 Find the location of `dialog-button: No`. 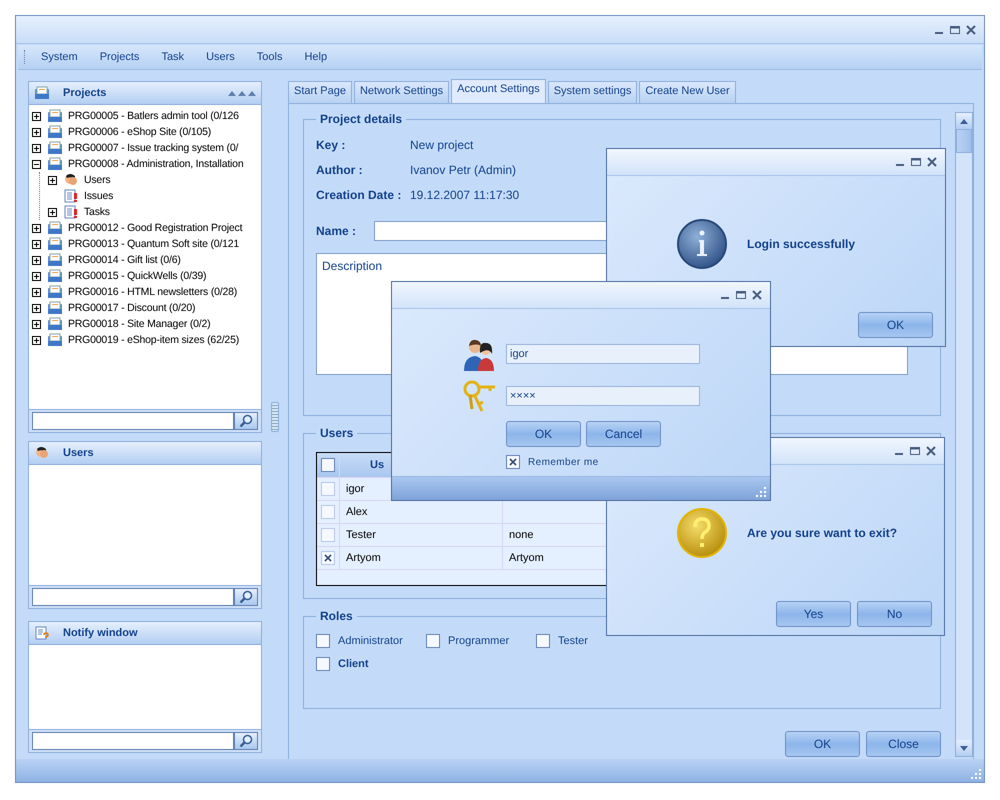

dialog-button: No is located at coordinates (894, 614).